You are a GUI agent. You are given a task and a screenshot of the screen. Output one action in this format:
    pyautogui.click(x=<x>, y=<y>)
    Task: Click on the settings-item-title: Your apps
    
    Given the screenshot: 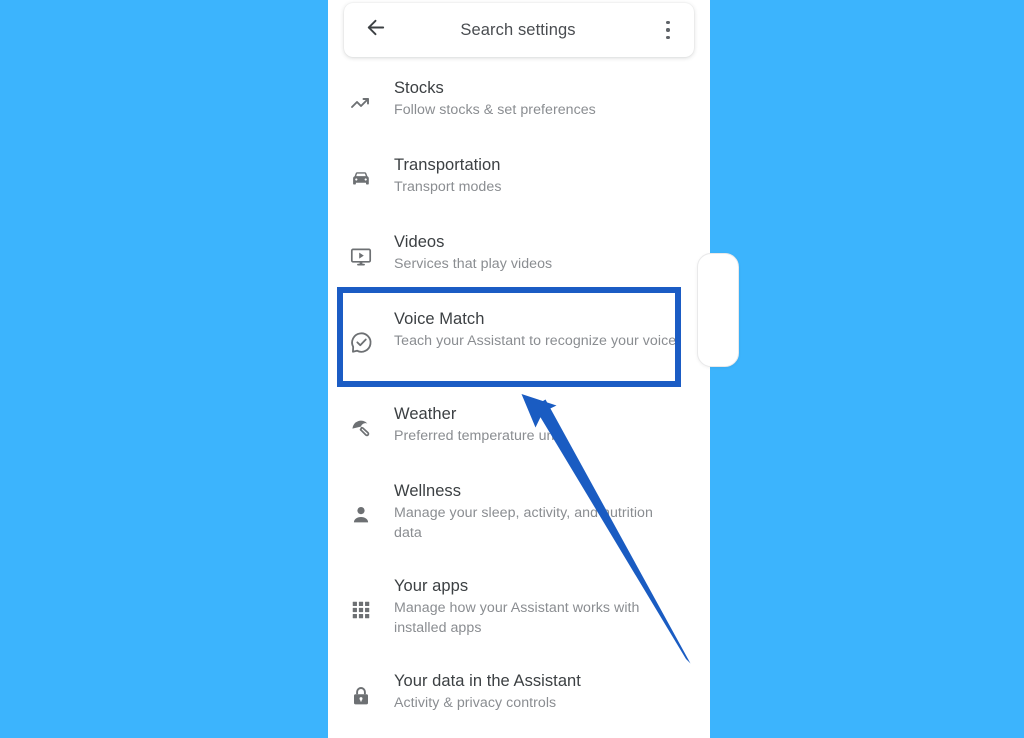 What is the action you would take?
    pyautogui.click(x=431, y=586)
    